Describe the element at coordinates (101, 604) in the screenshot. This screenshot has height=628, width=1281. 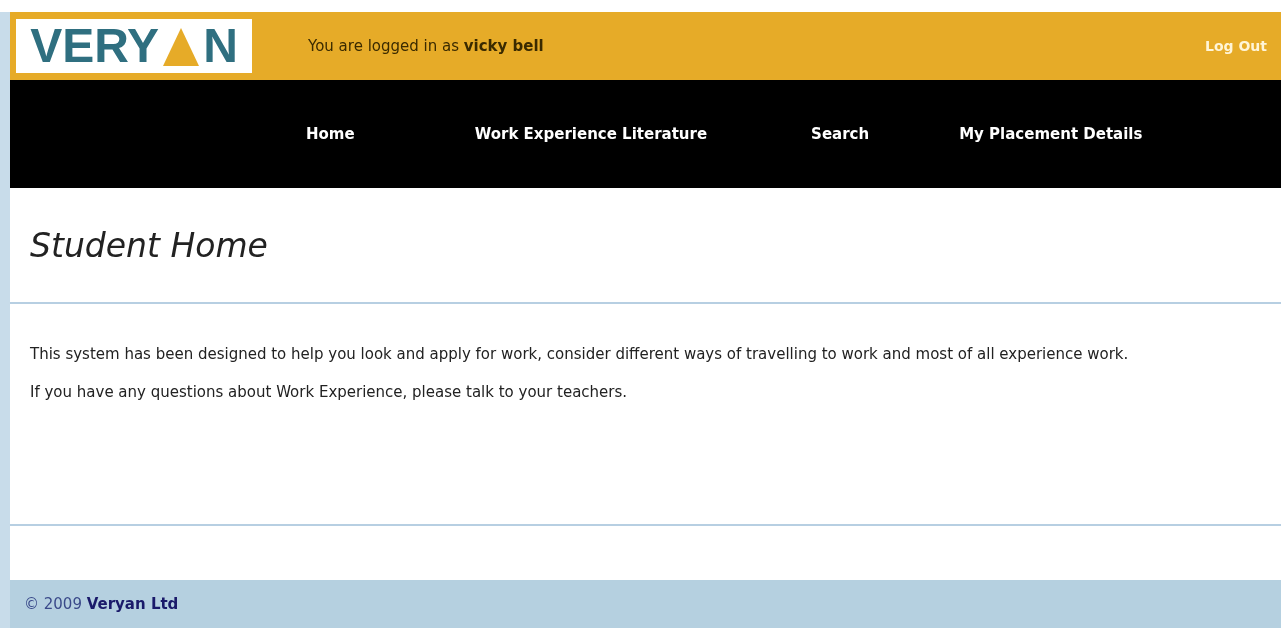
I see `copyright-text: © 2009 Veryan Ltd` at that location.